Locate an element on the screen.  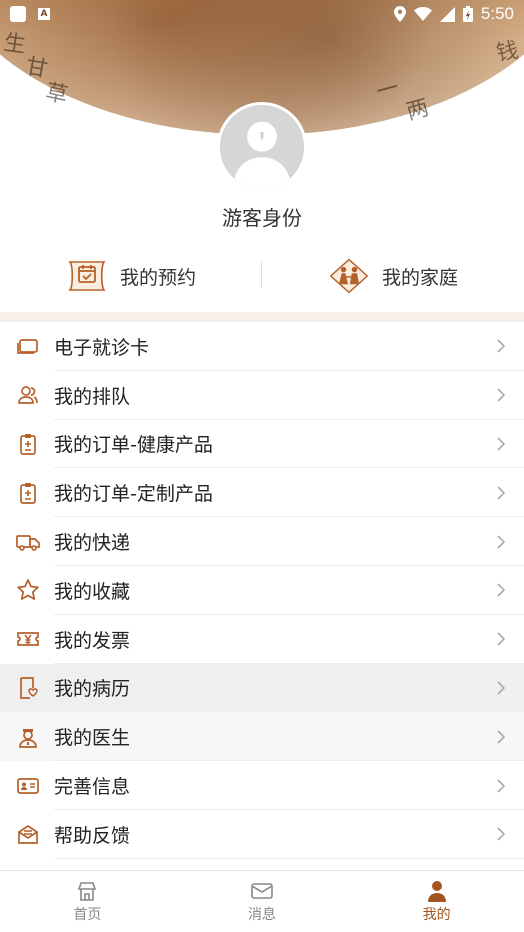
quick-actions: 我的预约 我的家庭 is located at coordinates (262, 276).